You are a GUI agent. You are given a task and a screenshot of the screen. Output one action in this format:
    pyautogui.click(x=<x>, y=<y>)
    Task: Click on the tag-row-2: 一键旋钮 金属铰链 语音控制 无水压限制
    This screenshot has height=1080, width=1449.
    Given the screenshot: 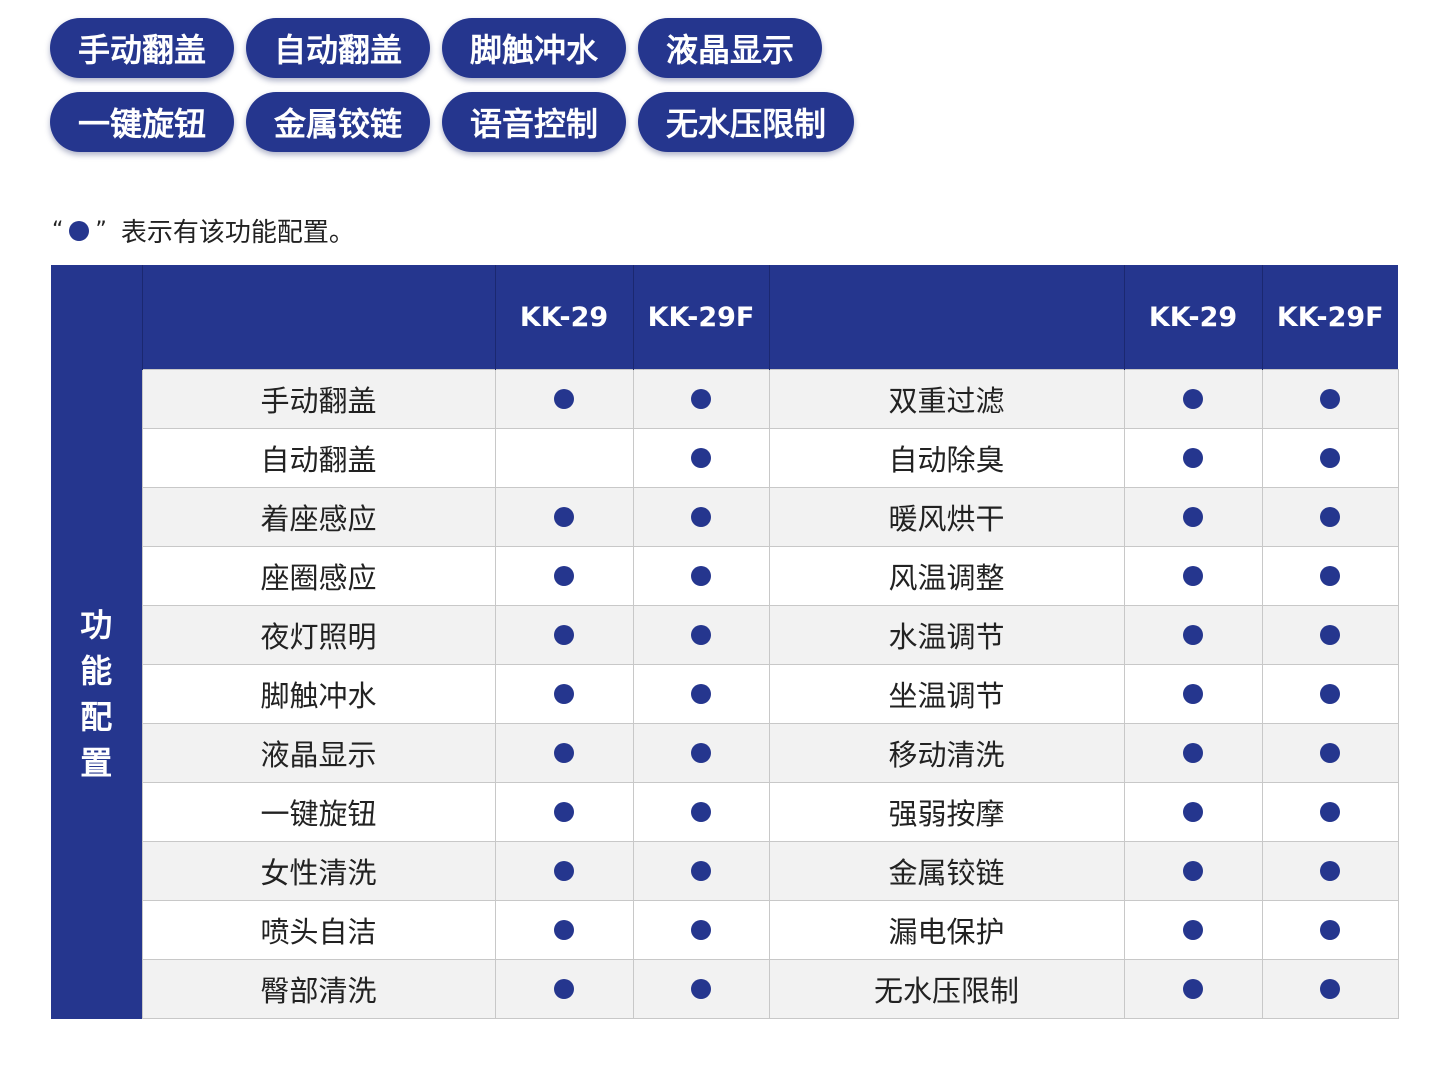 What is the action you would take?
    pyautogui.click(x=452, y=122)
    